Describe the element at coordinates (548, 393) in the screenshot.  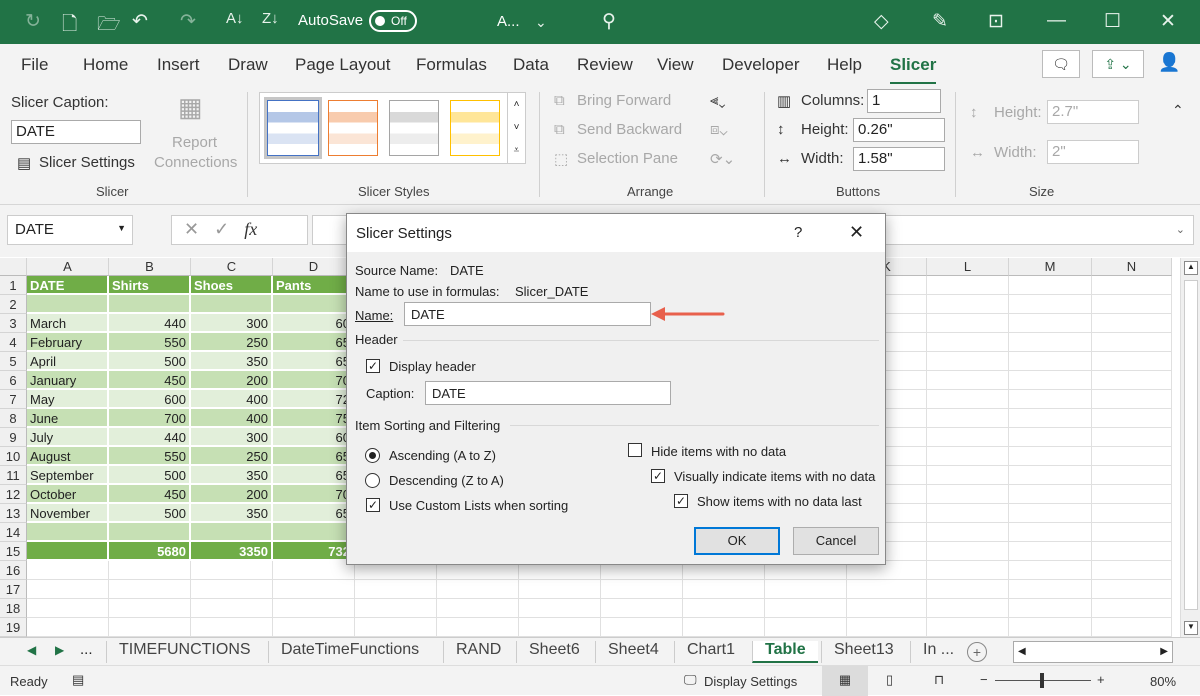
I see `caption-input: DATE` at that location.